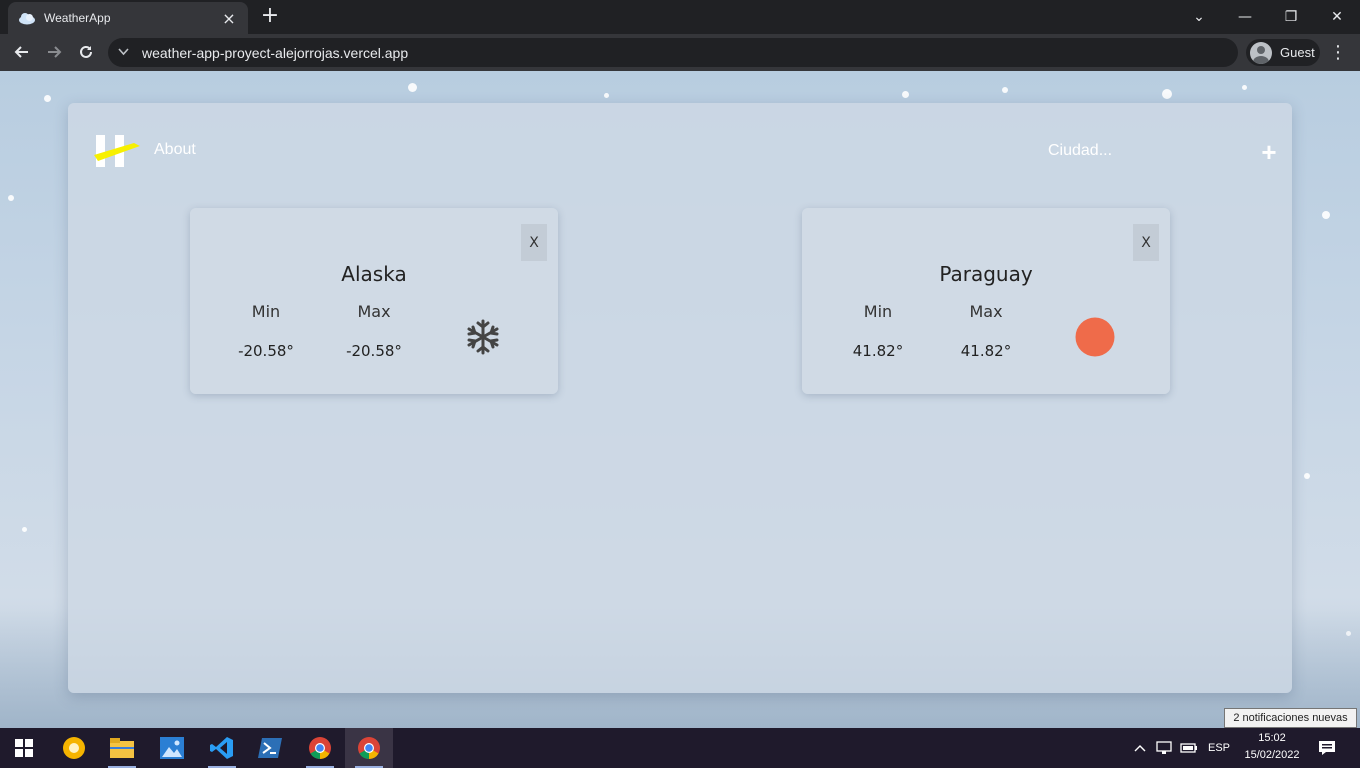 This screenshot has width=1360, height=768. Describe the element at coordinates (1291, 17) in the screenshot. I see `restore-button: ❐` at that location.